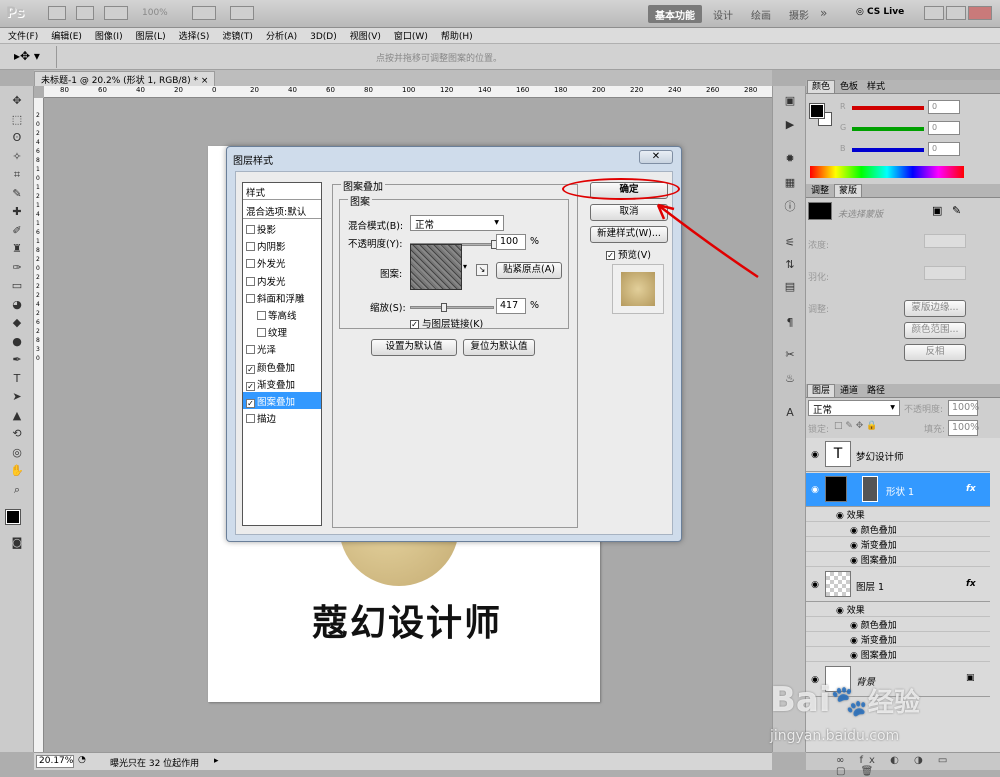 Image resolution: width=1000 pixels, height=777 pixels. What do you see at coordinates (17, 175) in the screenshot?
I see `crop-tool-icon: ⌗` at bounding box center [17, 175].